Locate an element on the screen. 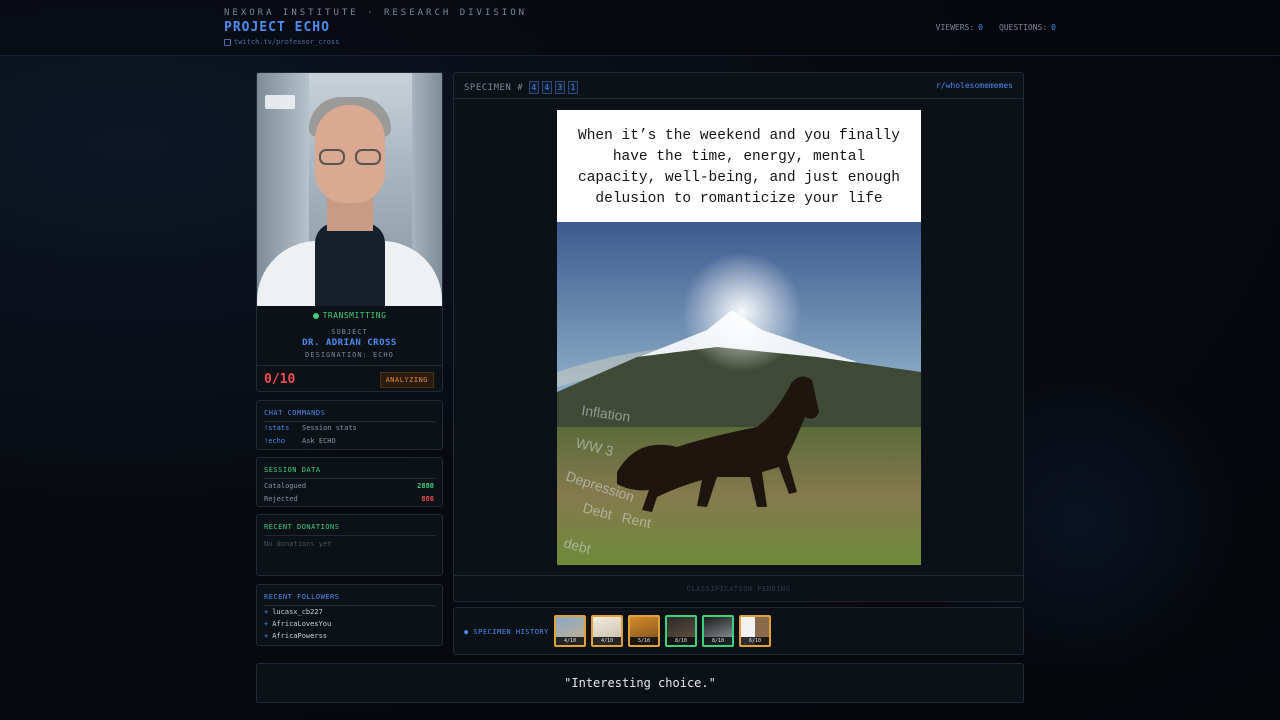  classification-status: CLASSIFICATION PENDING is located at coordinates (738, 588).